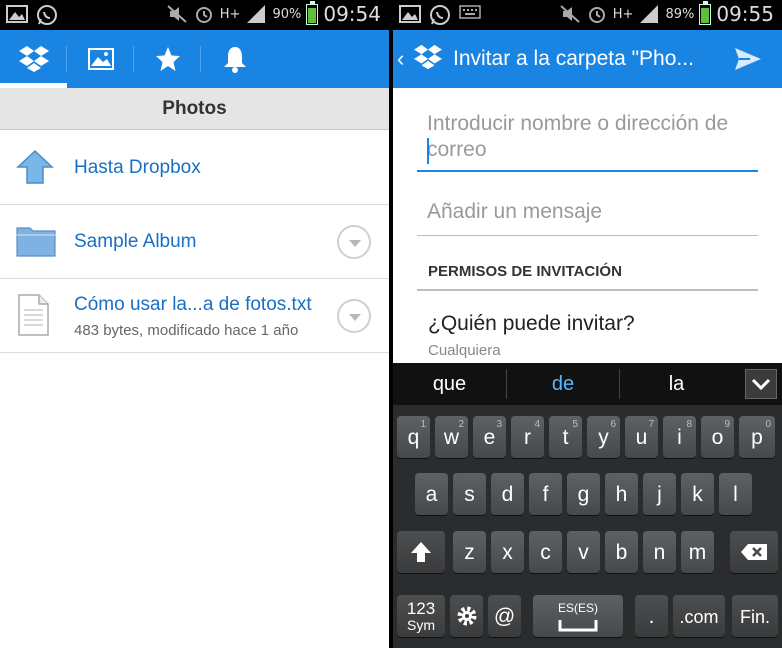 This screenshot has height=648, width=782. I want to click on battery-percent: 89%, so click(680, 14).